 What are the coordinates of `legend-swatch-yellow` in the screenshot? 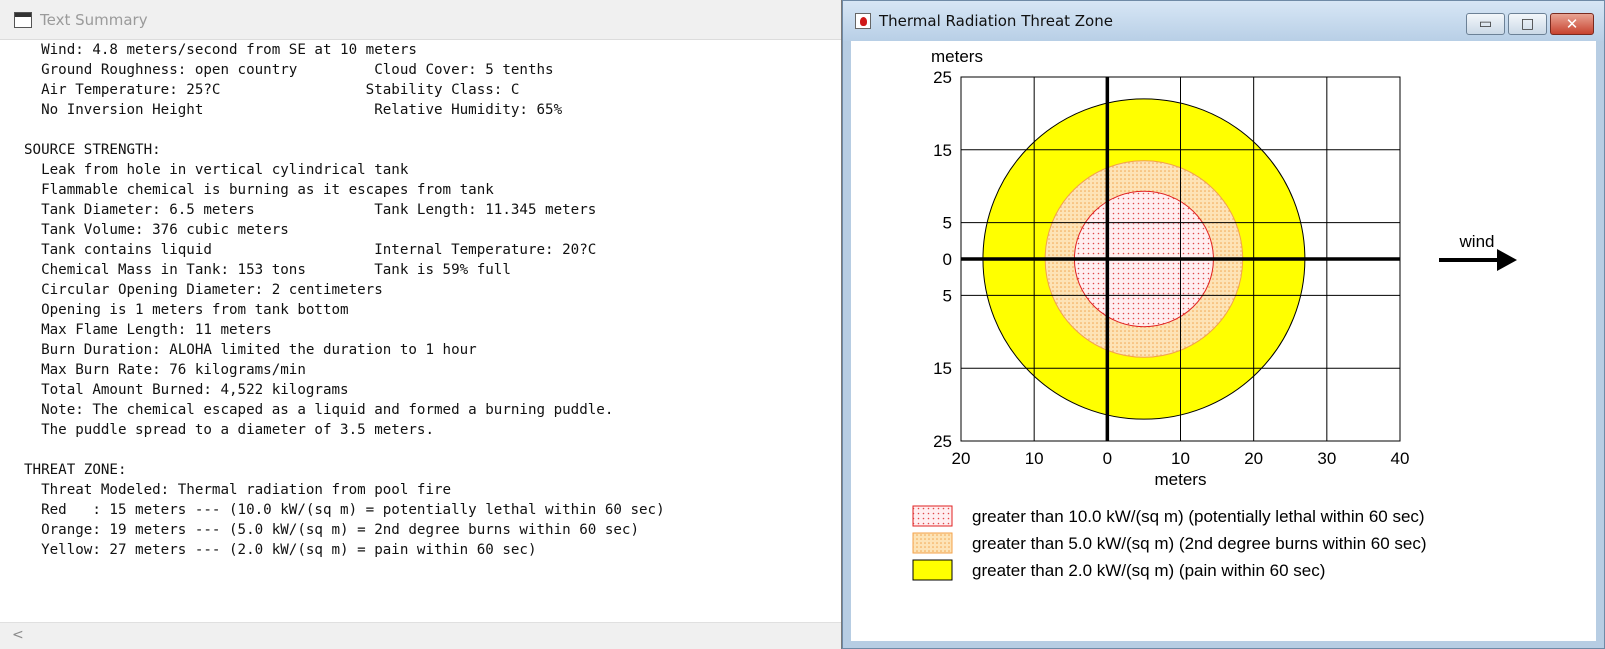 It's located at (932, 570).